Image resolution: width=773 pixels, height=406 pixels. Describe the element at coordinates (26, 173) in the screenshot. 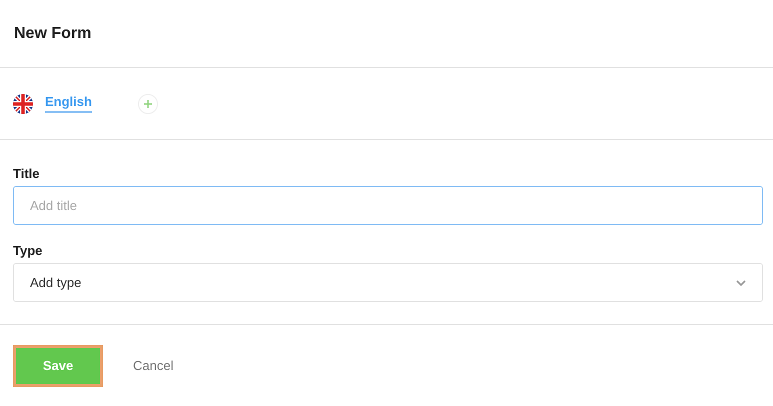

I see `field-label: Title` at that location.